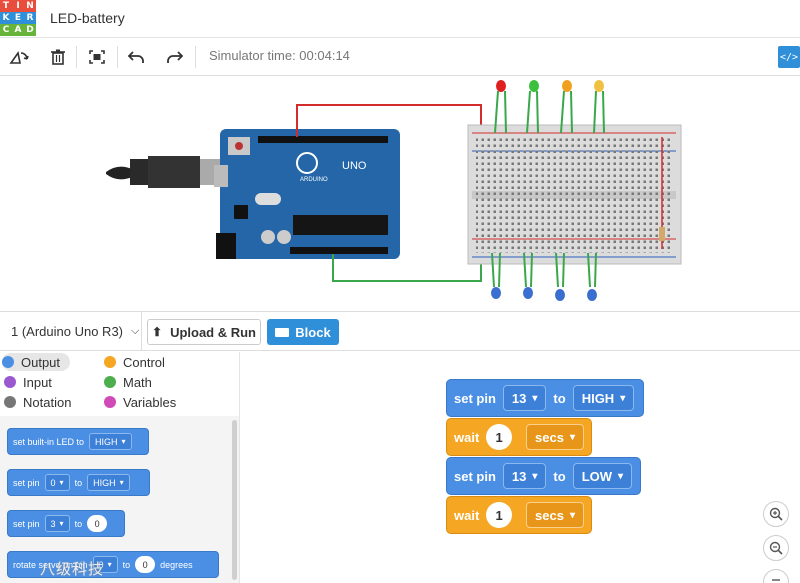 Image resolution: width=800 pixels, height=583 pixels. I want to click on editor-toolbar: Simulator time: 00:04:14 </>, so click(400, 57).